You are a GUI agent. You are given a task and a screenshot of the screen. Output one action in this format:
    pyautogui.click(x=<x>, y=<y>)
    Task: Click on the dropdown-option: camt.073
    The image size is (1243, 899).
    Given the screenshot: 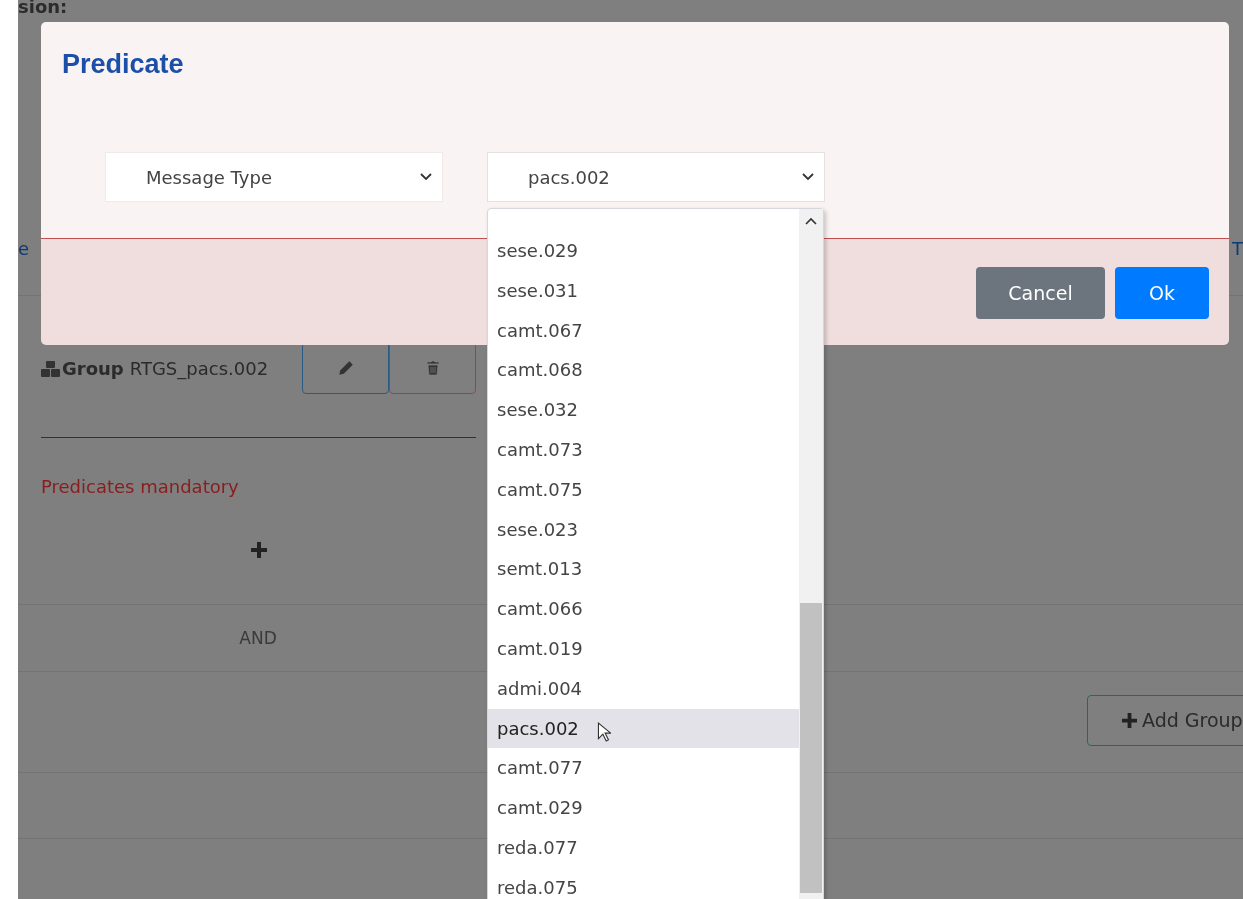 What is the action you would take?
    pyautogui.click(x=643, y=450)
    